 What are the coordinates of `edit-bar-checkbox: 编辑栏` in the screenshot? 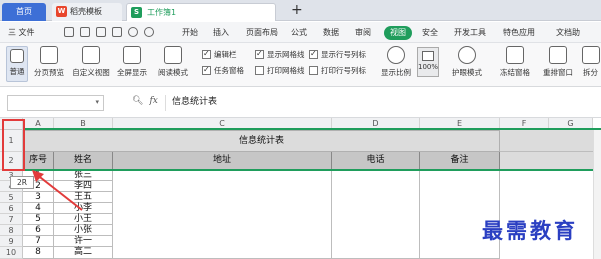 It's located at (219, 54).